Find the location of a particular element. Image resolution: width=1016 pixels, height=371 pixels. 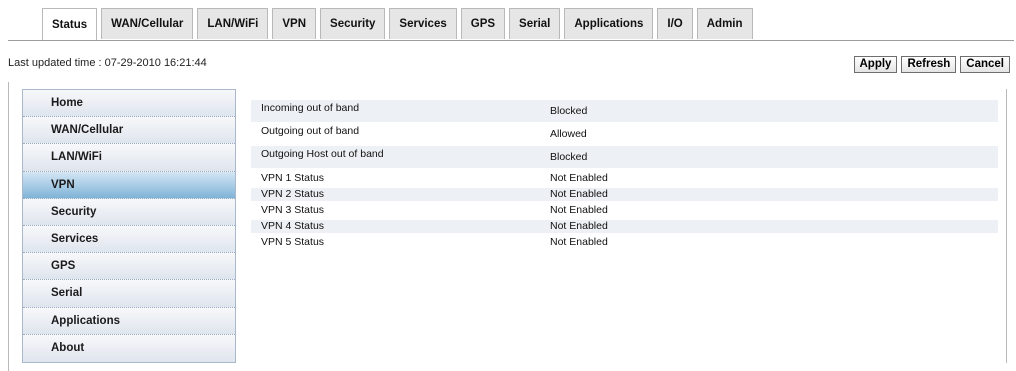

tab-gps: GPS is located at coordinates (483, 23).